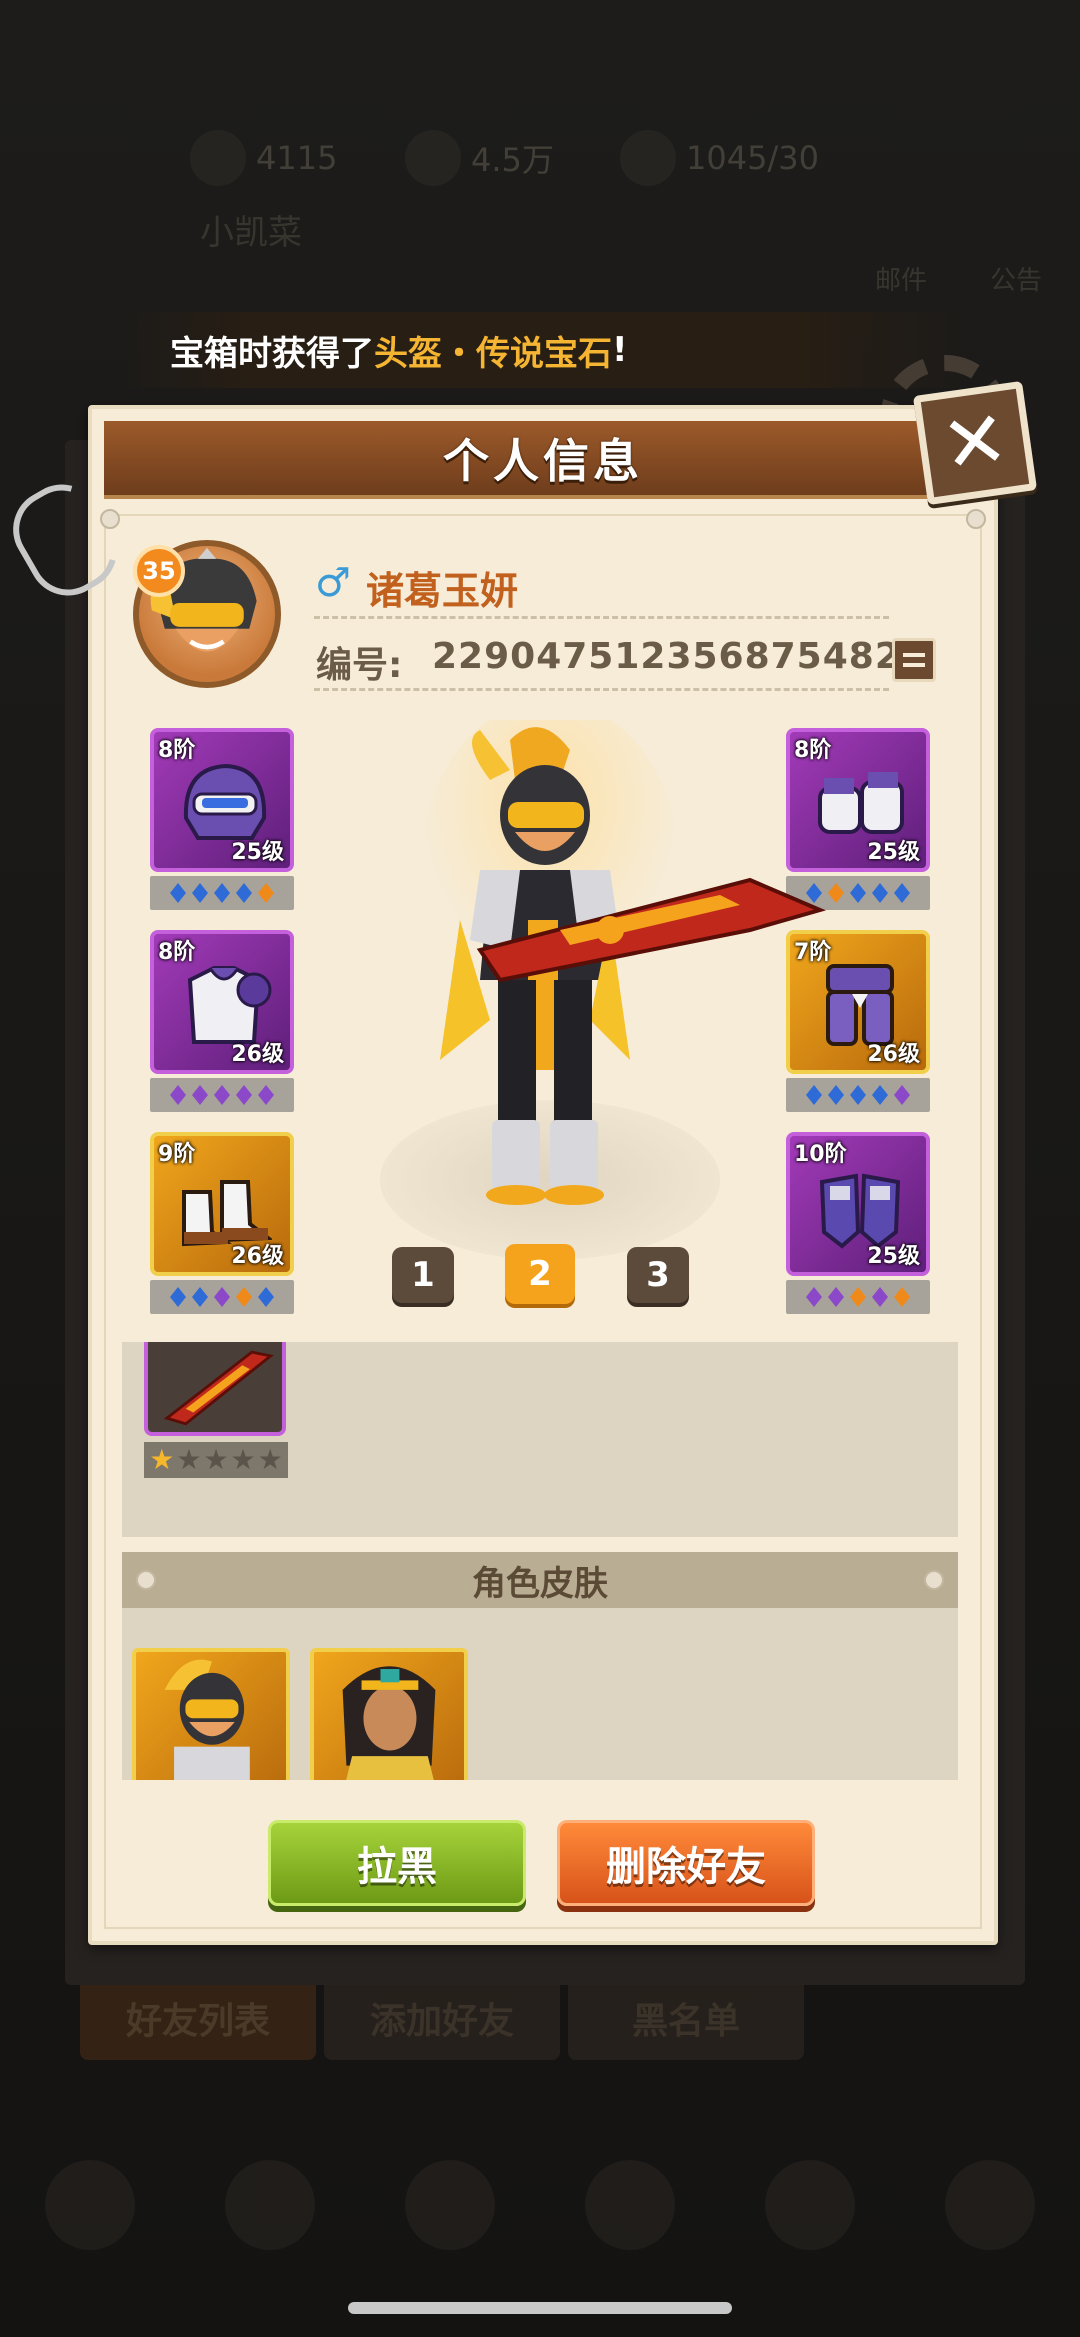 This screenshot has width=1080, height=2337. I want to click on skin-card-pharaoh, so click(389, 1714).